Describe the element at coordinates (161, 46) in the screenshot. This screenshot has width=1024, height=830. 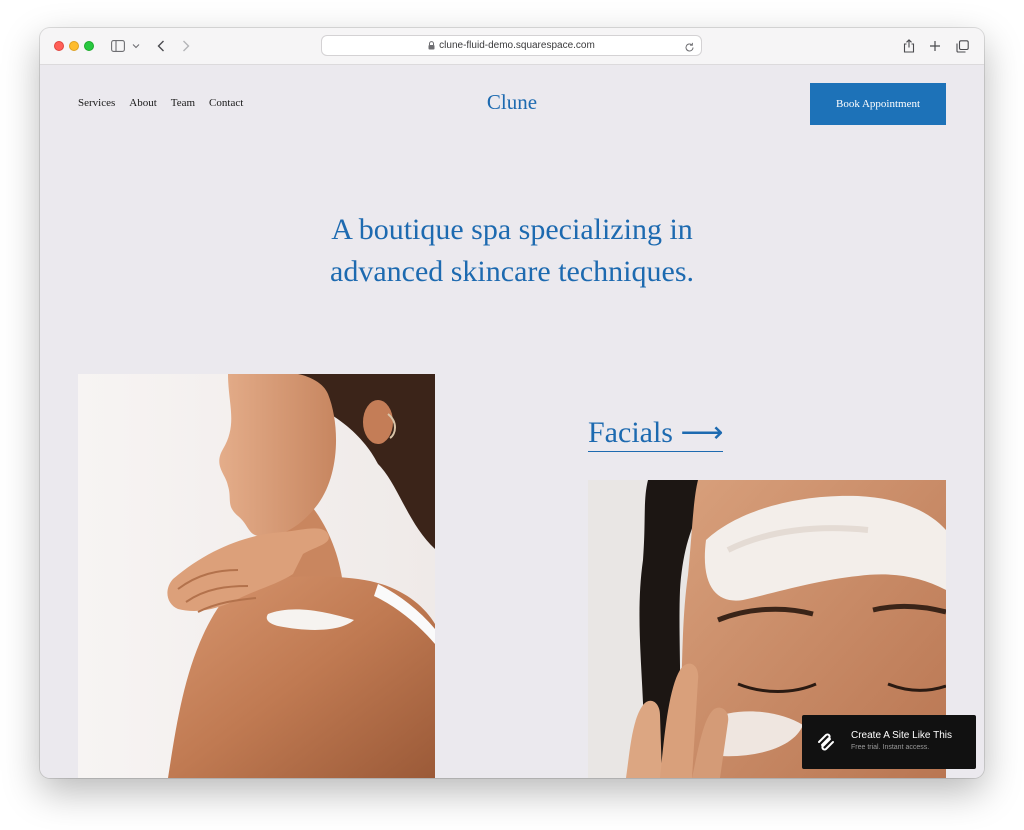
I see `back-arrow-icon` at that location.